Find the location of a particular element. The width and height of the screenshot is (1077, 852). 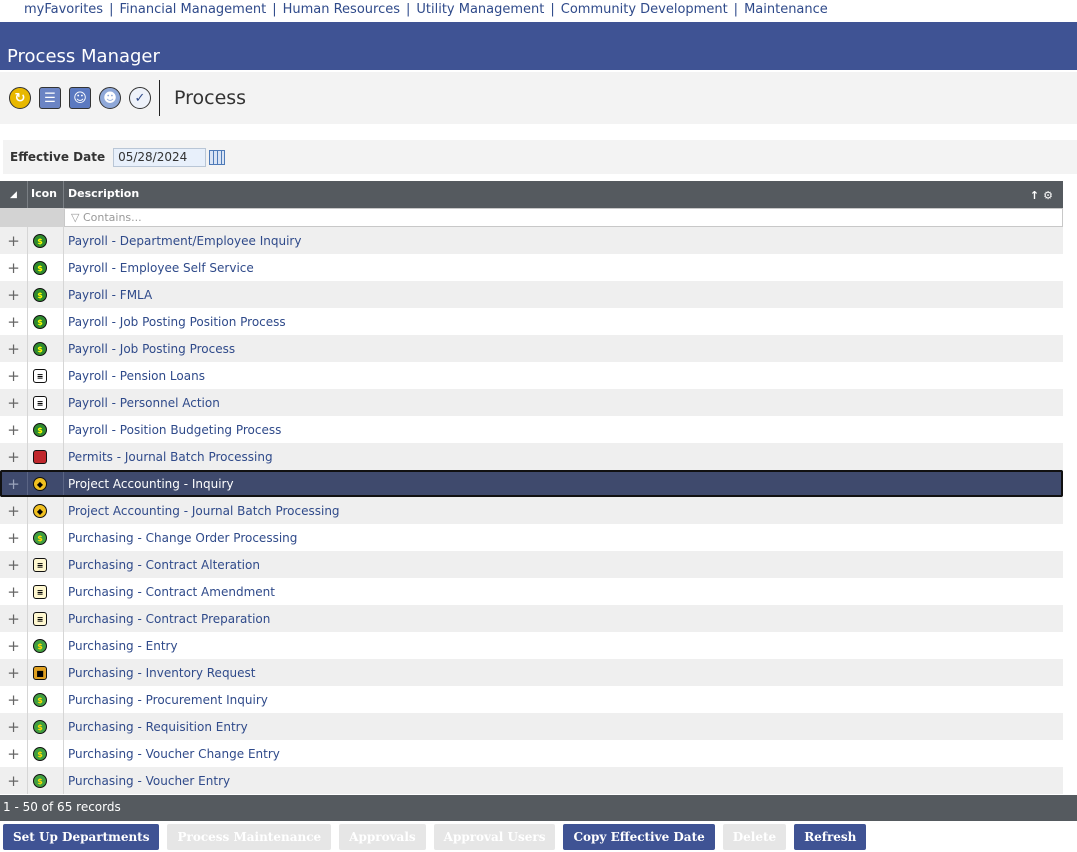

delete-button: Delete is located at coordinates (754, 837).